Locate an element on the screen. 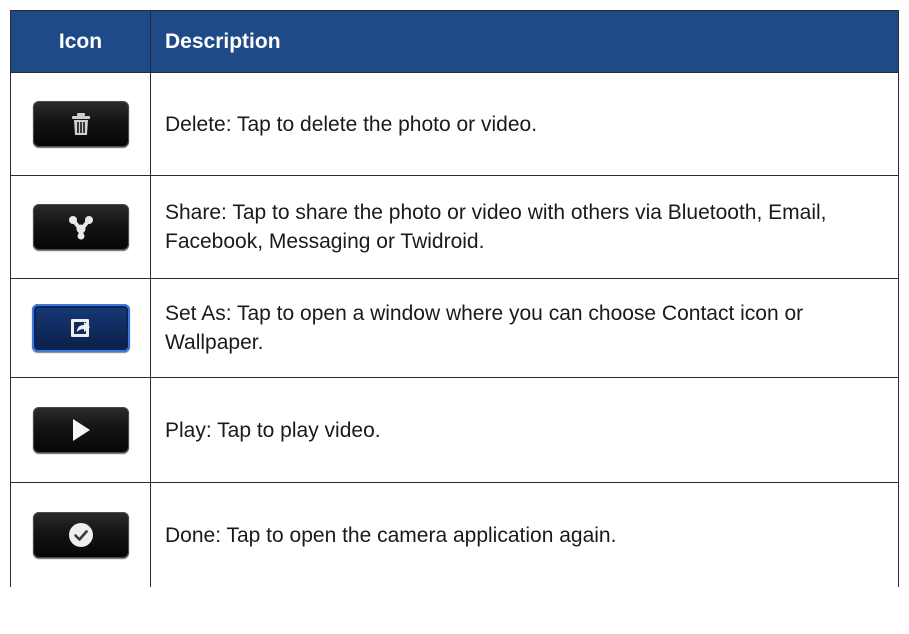  trash-icon is located at coordinates (80, 124).